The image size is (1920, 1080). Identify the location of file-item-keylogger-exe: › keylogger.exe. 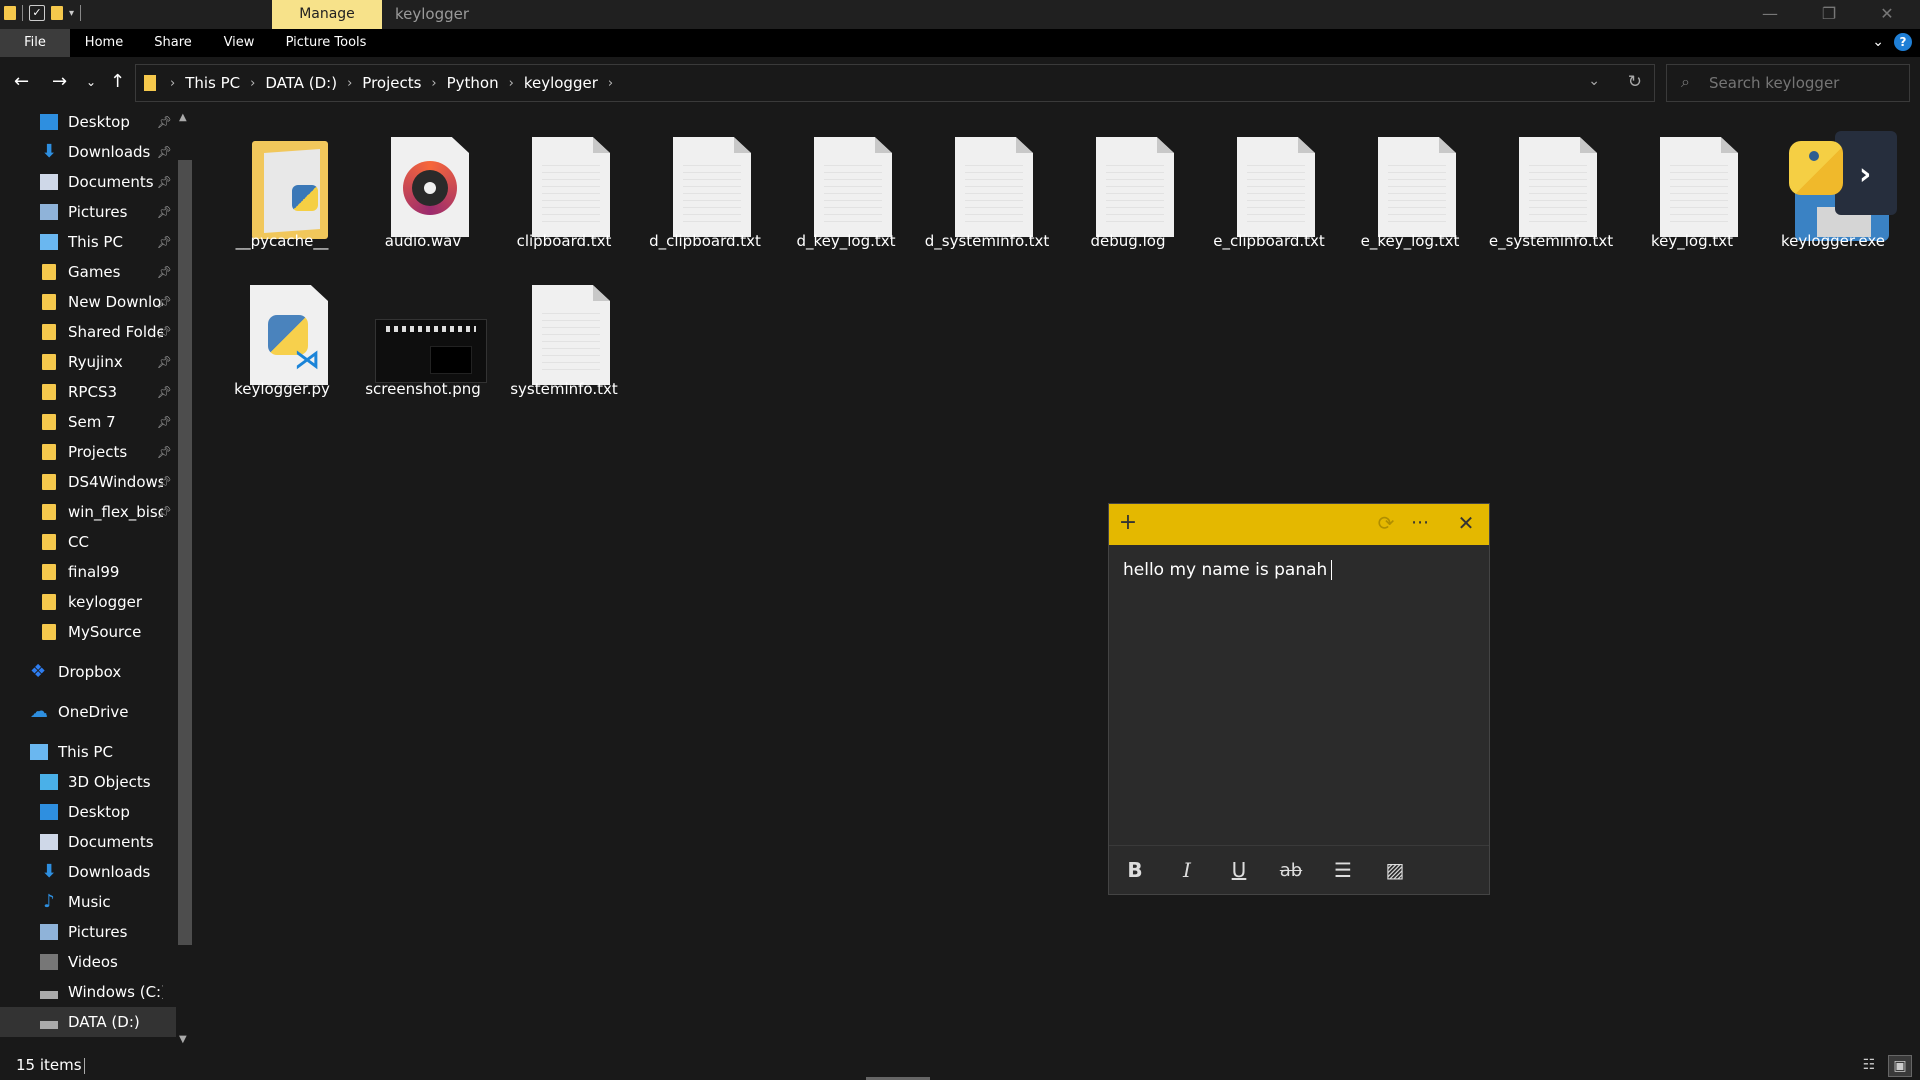
(1833, 191).